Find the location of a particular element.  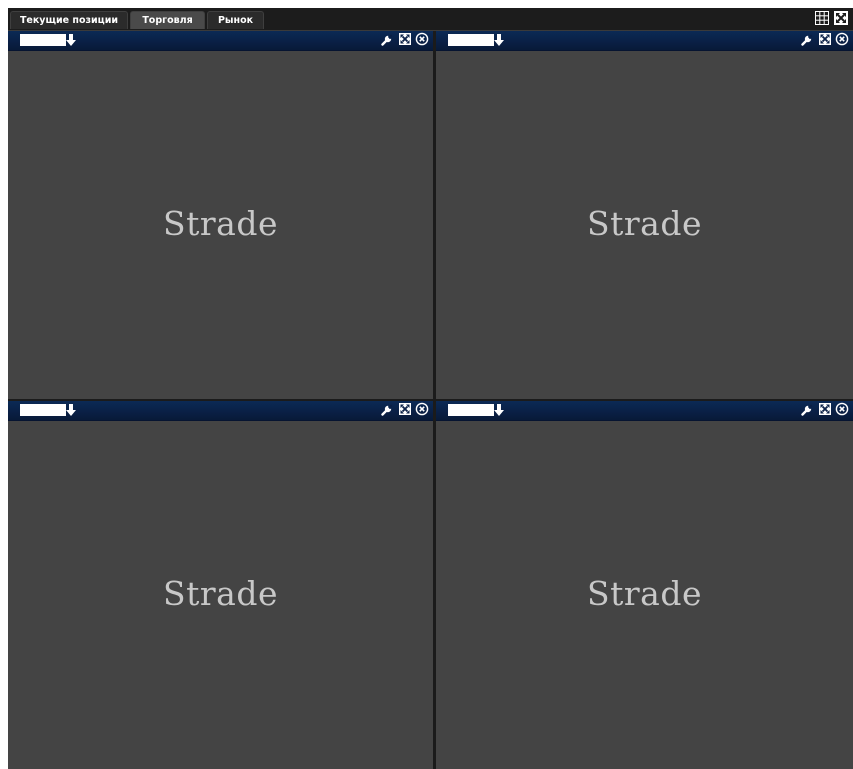

grid-layout-icon is located at coordinates (822, 18).